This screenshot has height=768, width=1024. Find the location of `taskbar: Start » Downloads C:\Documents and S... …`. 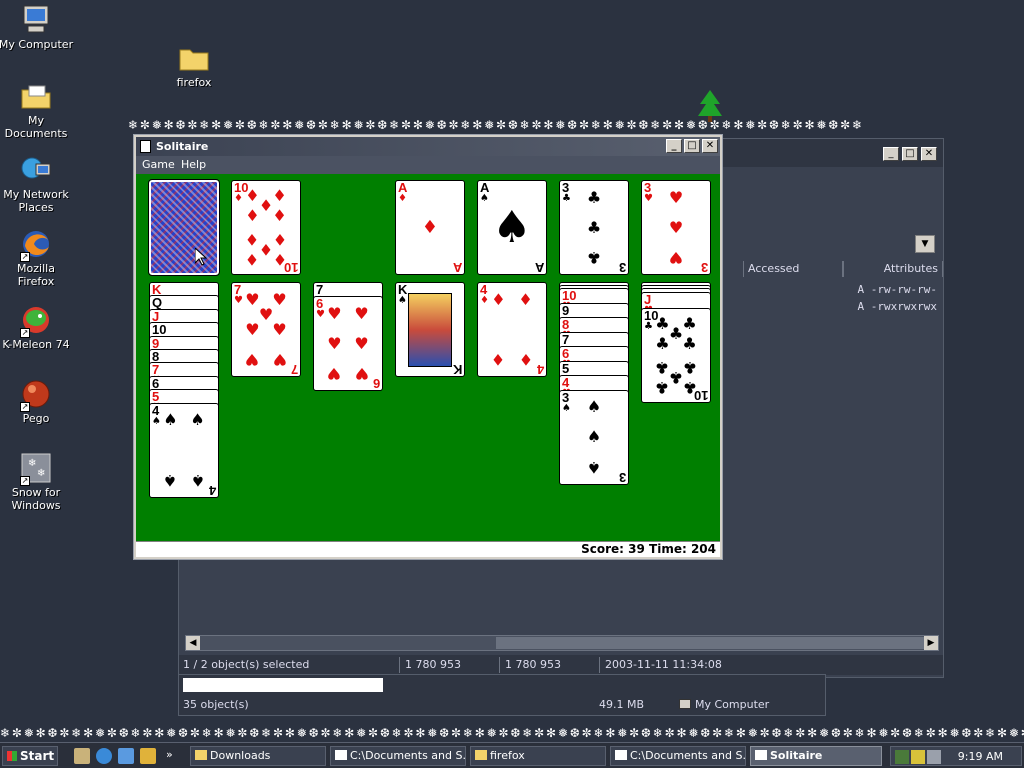

taskbar: Start » Downloads C:\Documents and S... … is located at coordinates (512, 755).